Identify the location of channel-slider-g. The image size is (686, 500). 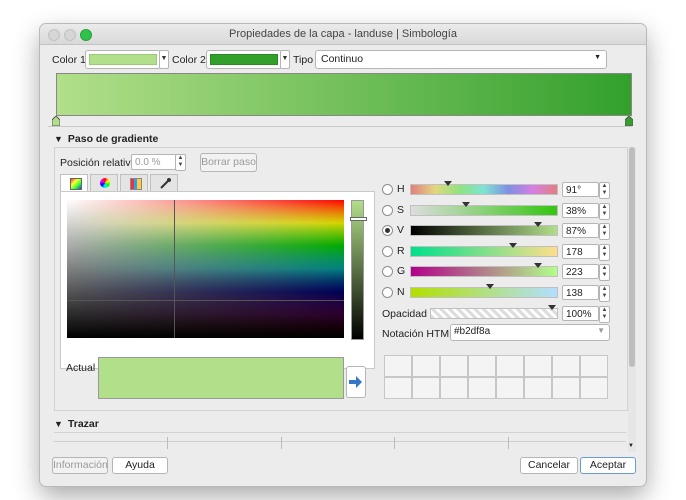
(484, 270).